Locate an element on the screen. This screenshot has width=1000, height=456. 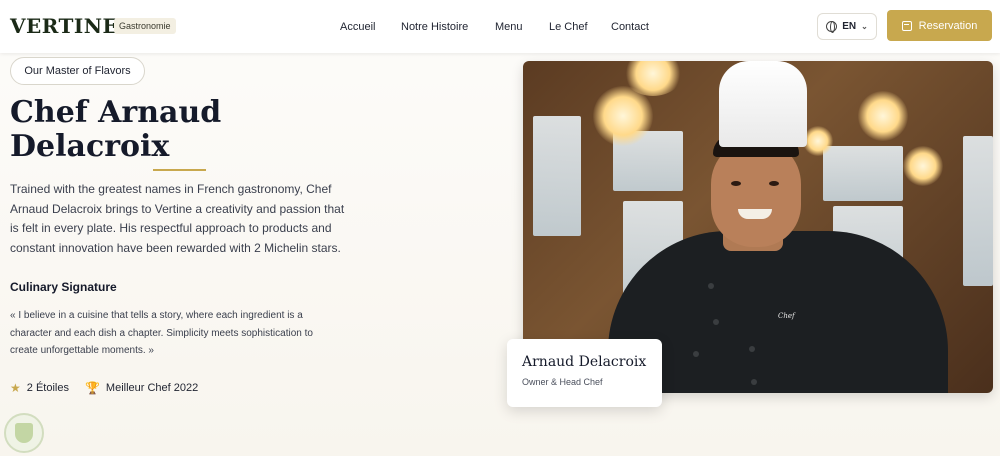
title-underline is located at coordinates (179, 170).